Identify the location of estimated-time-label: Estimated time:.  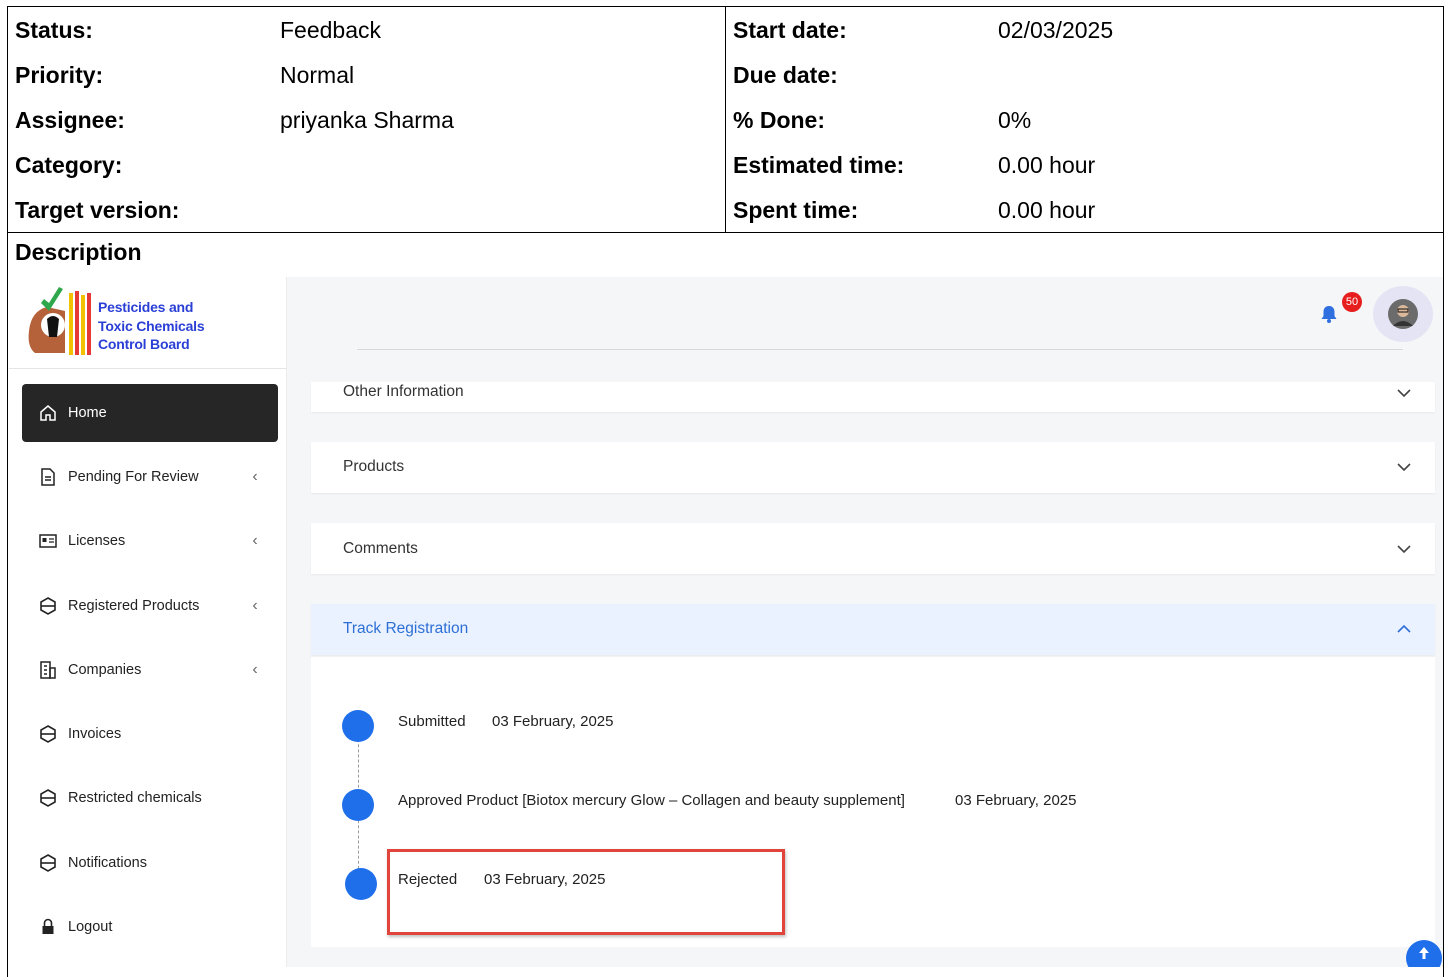
(819, 165).